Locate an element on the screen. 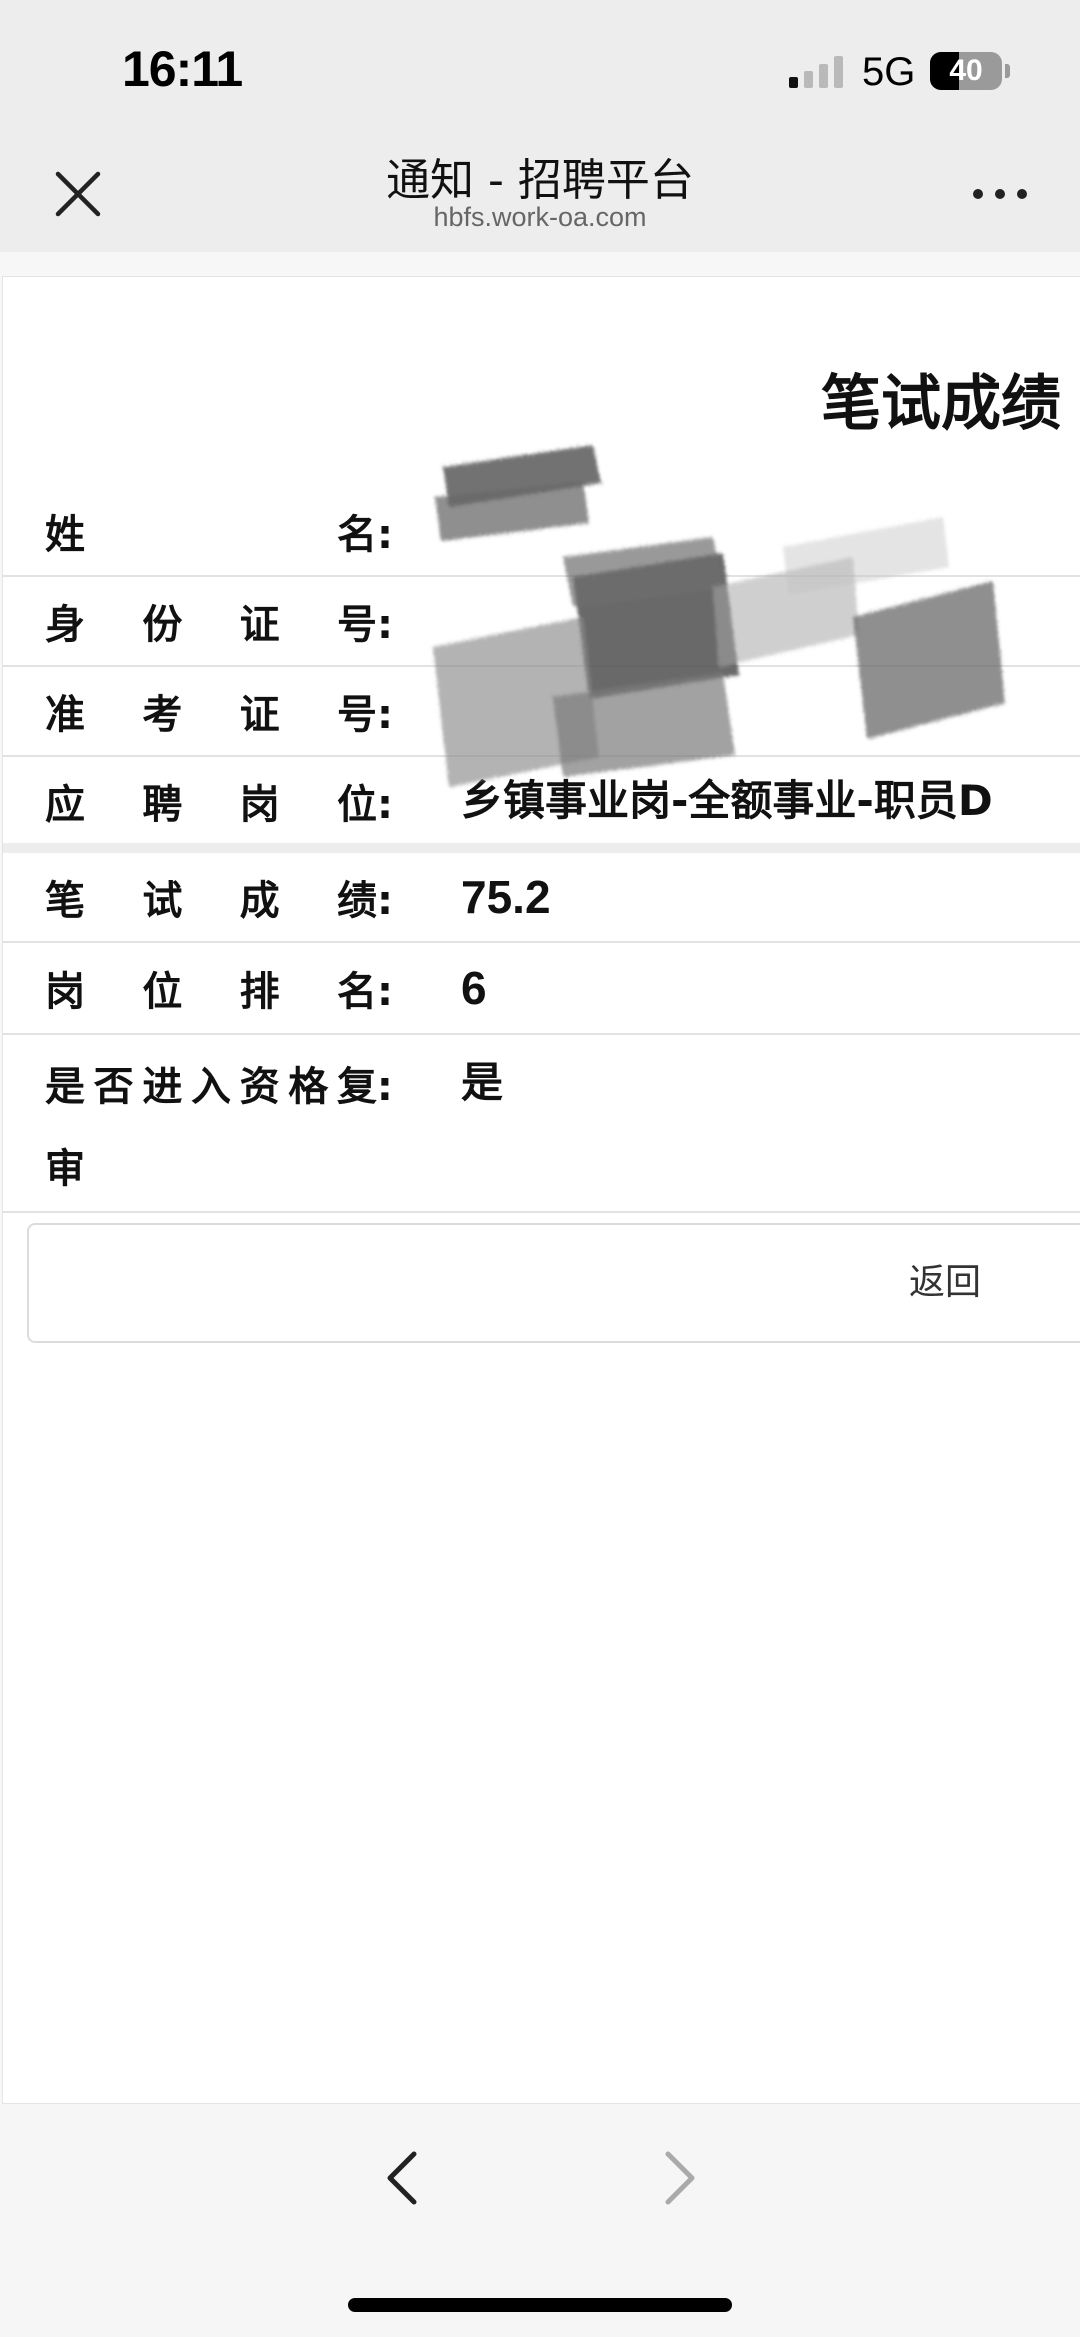 The height and width of the screenshot is (2337, 1080). field-row-written-score: 笔 试 成 绩: 75.2 is located at coordinates (541, 898).